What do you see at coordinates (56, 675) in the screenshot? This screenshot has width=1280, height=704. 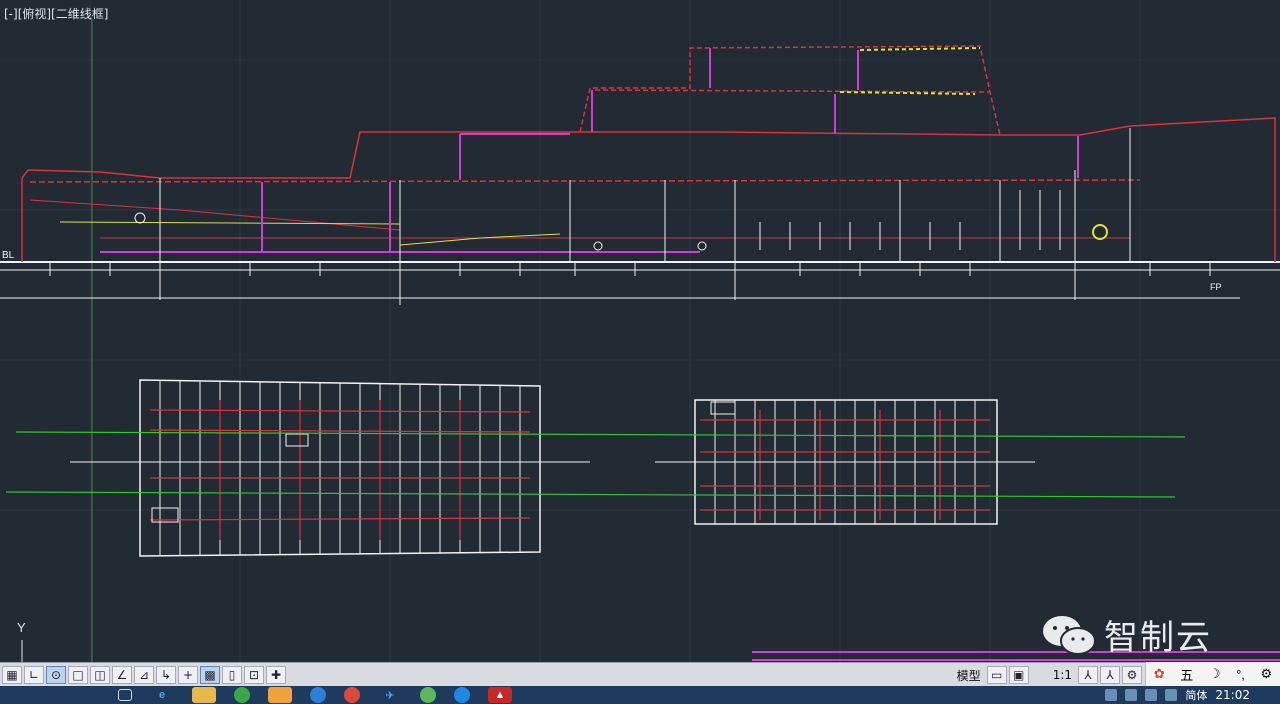 I see `ortho-icon: ⊙` at bounding box center [56, 675].